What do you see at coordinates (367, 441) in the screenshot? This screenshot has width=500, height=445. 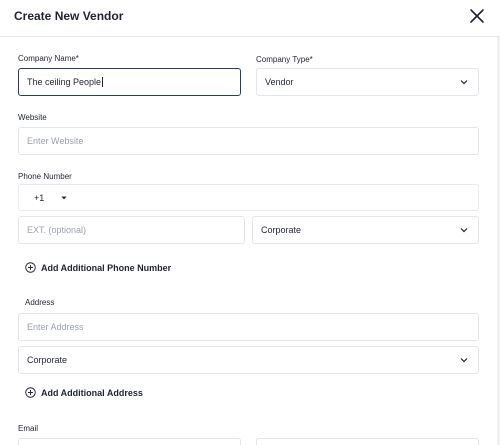 I see `email-type-select` at bounding box center [367, 441].